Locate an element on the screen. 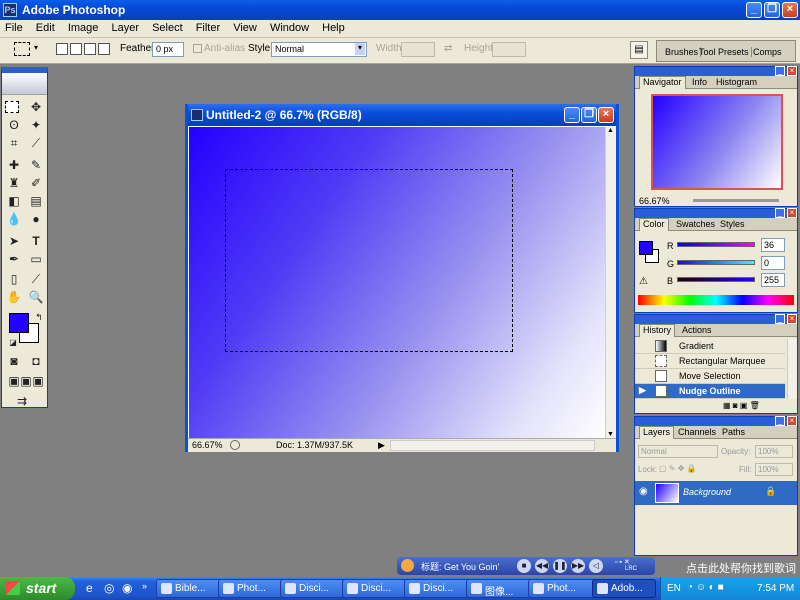 This screenshot has height=600, width=800. history-scrollbar is located at coordinates (792, 369).